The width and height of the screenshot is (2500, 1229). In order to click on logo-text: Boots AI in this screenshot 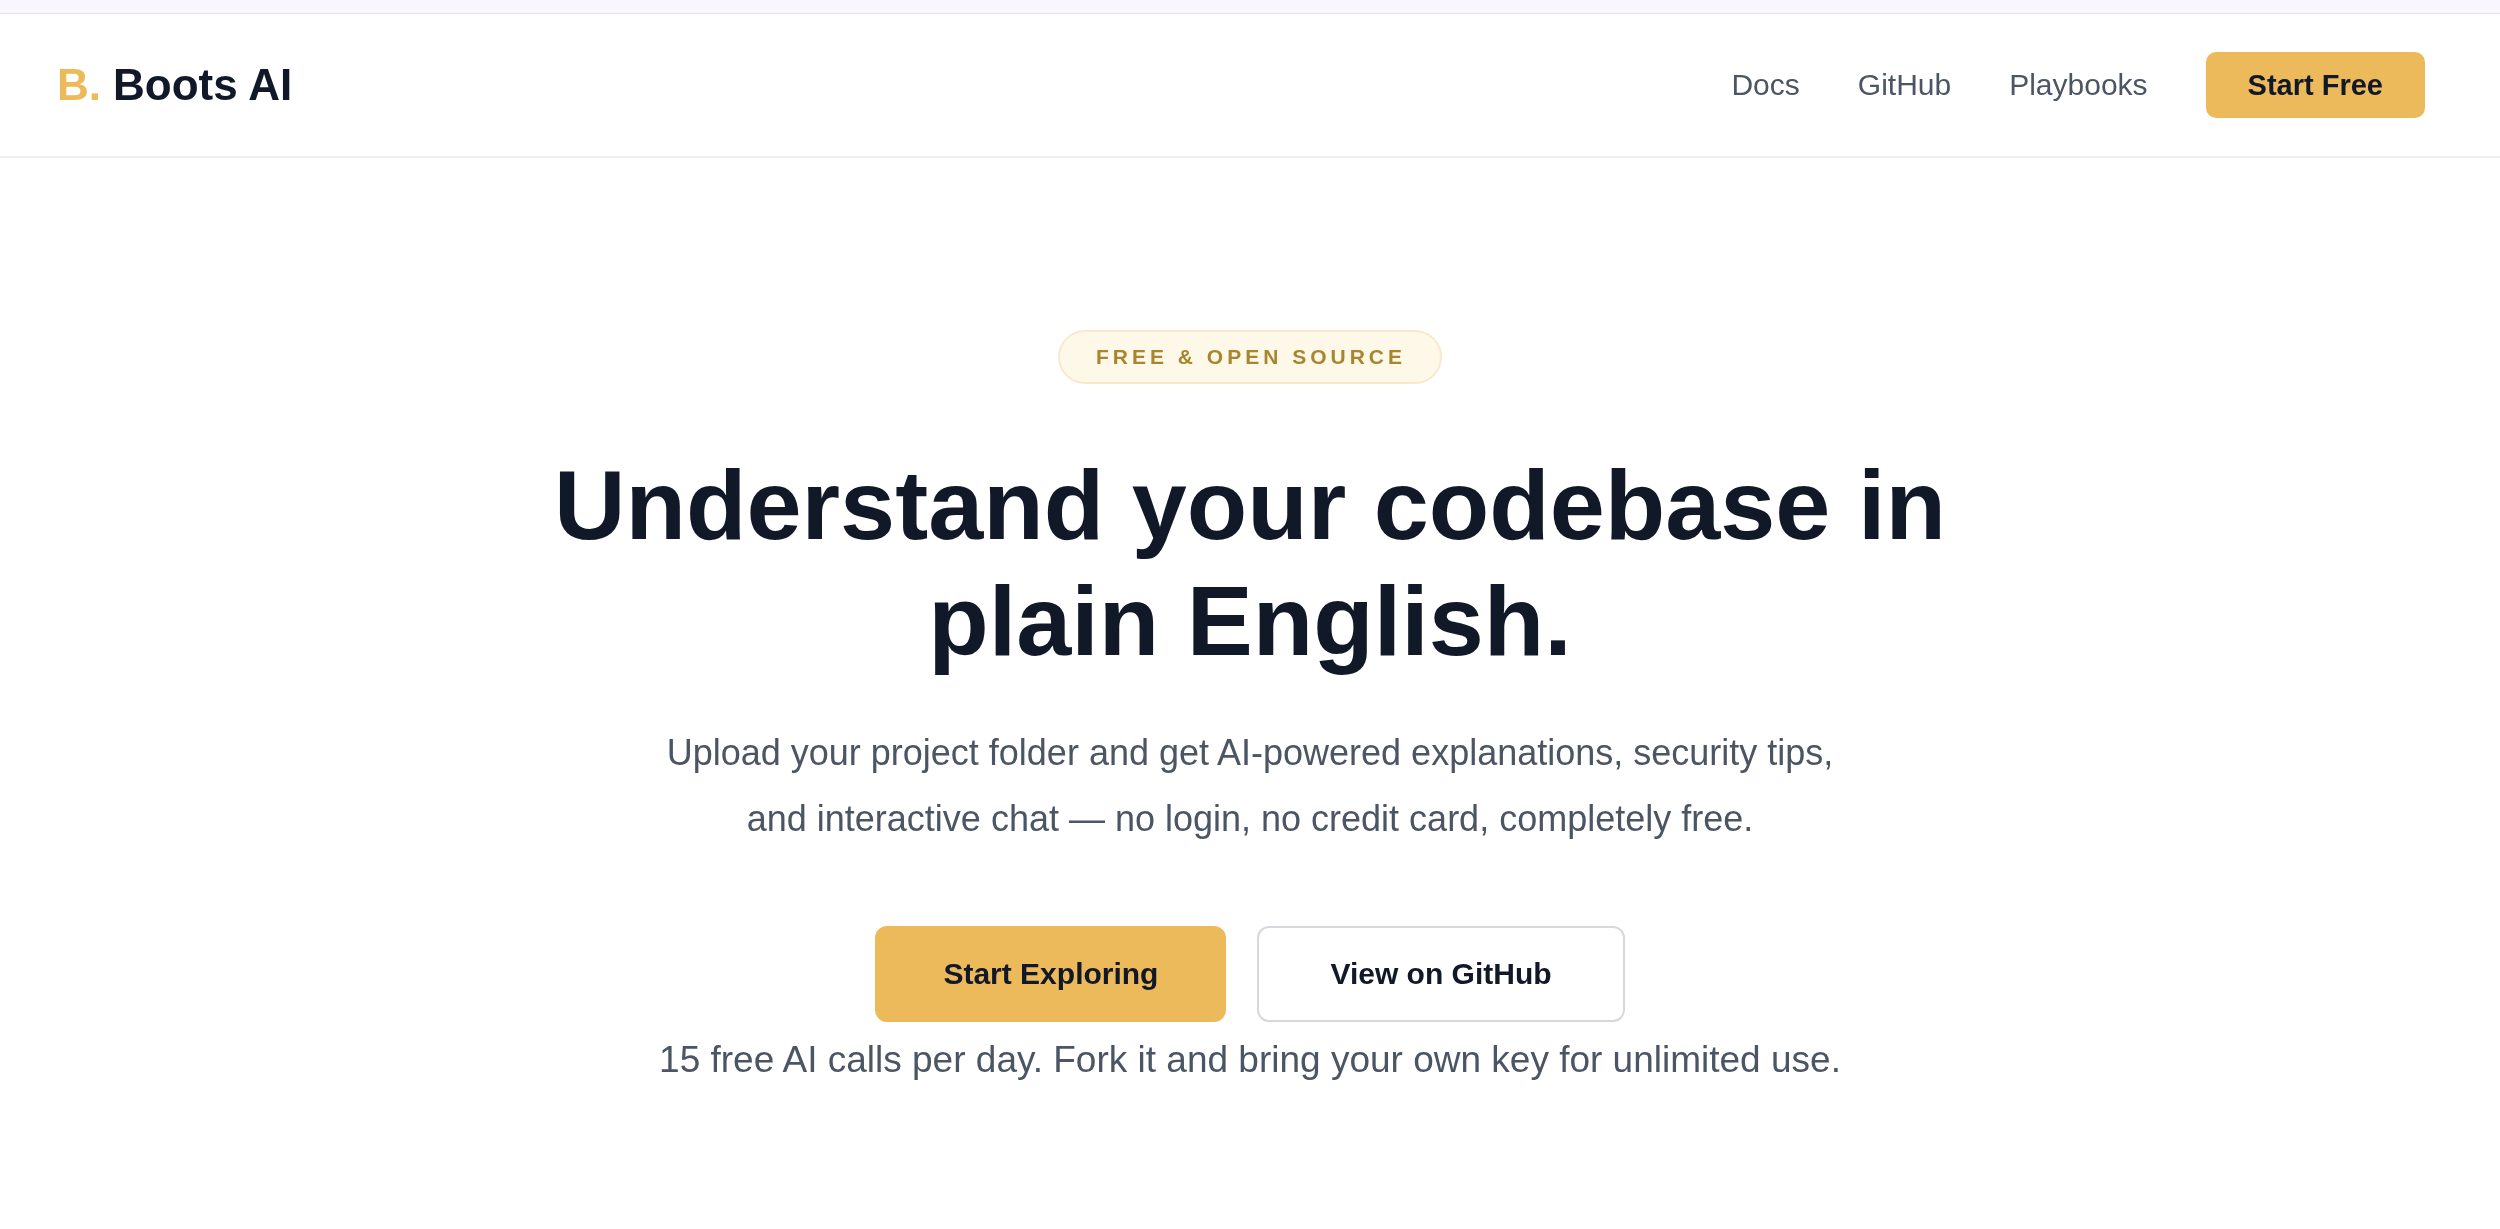, I will do `click(203, 85)`.